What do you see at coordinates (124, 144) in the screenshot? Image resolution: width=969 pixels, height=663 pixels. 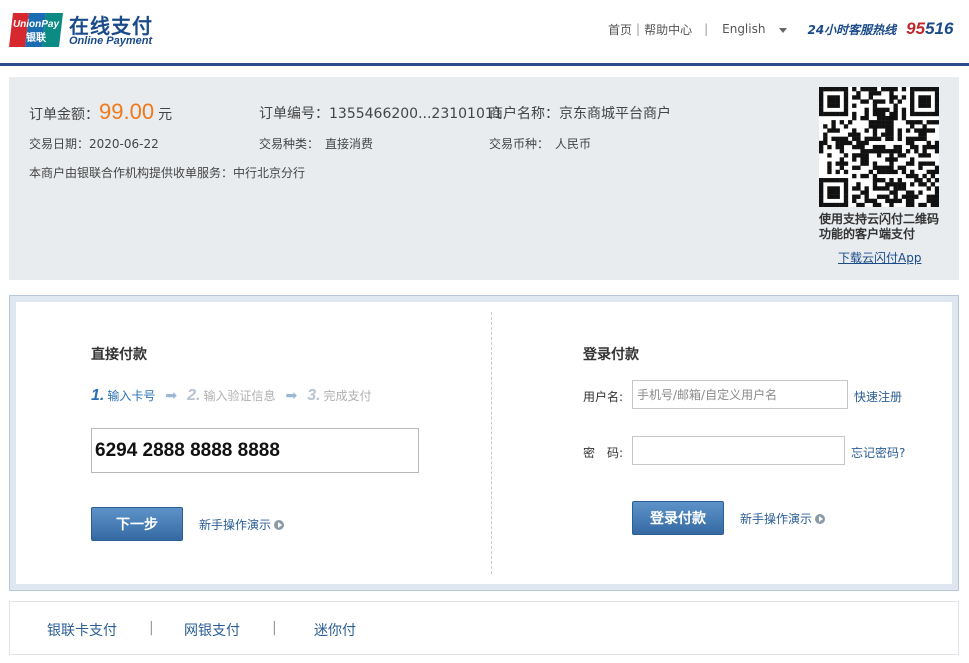 I see `trade-date-value: 2020-06-22` at bounding box center [124, 144].